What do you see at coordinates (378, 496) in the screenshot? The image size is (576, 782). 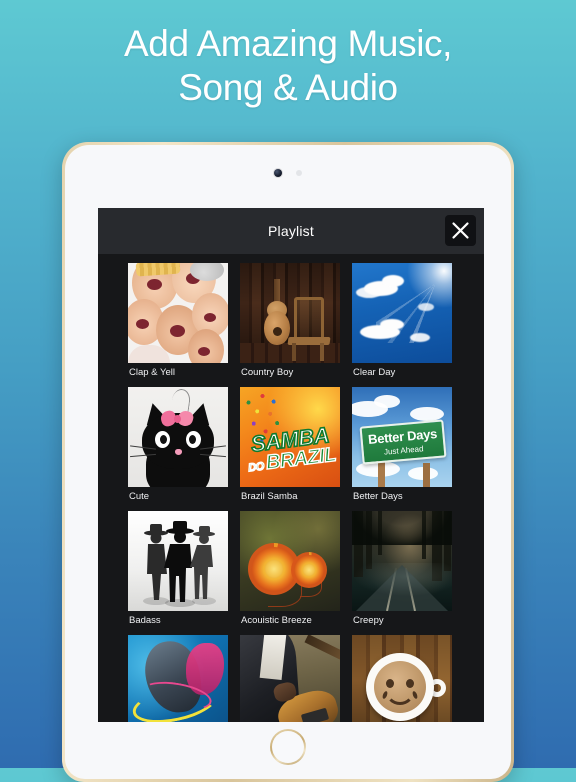 I see `track-label: Better Days` at bounding box center [378, 496].